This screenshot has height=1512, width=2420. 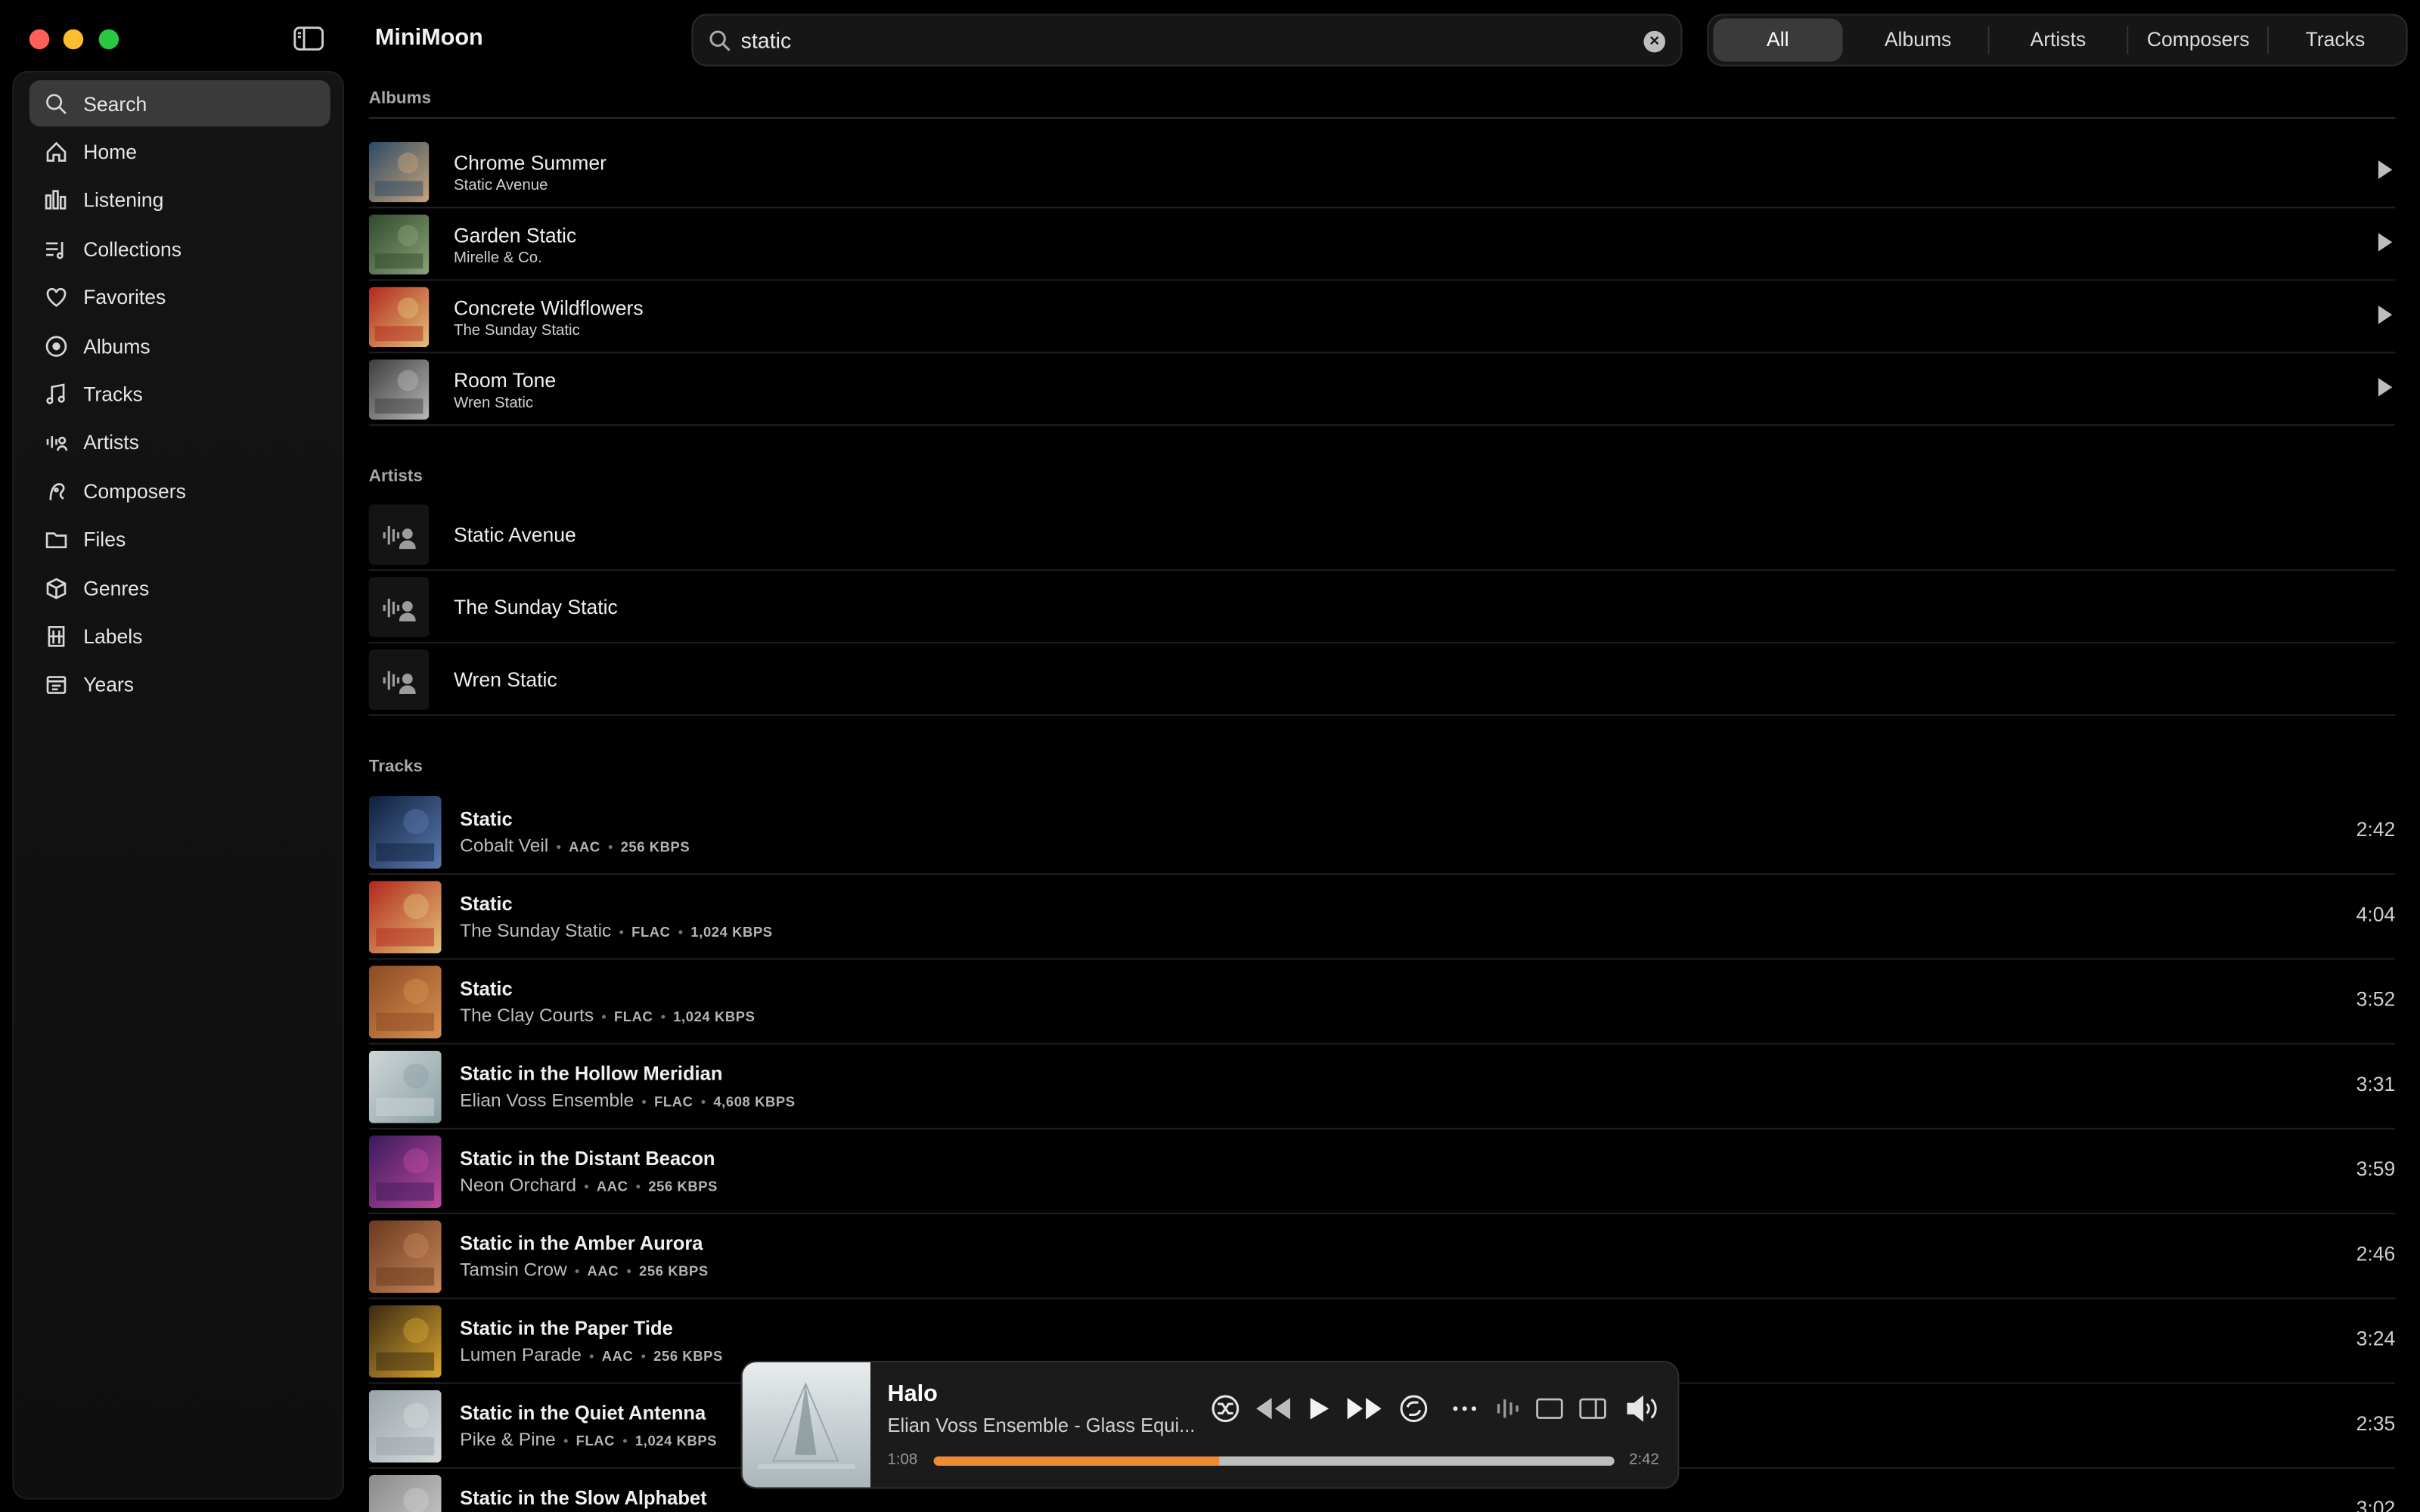 I want to click on filter-tab-tracks: Tracks, so click(x=2335, y=40).